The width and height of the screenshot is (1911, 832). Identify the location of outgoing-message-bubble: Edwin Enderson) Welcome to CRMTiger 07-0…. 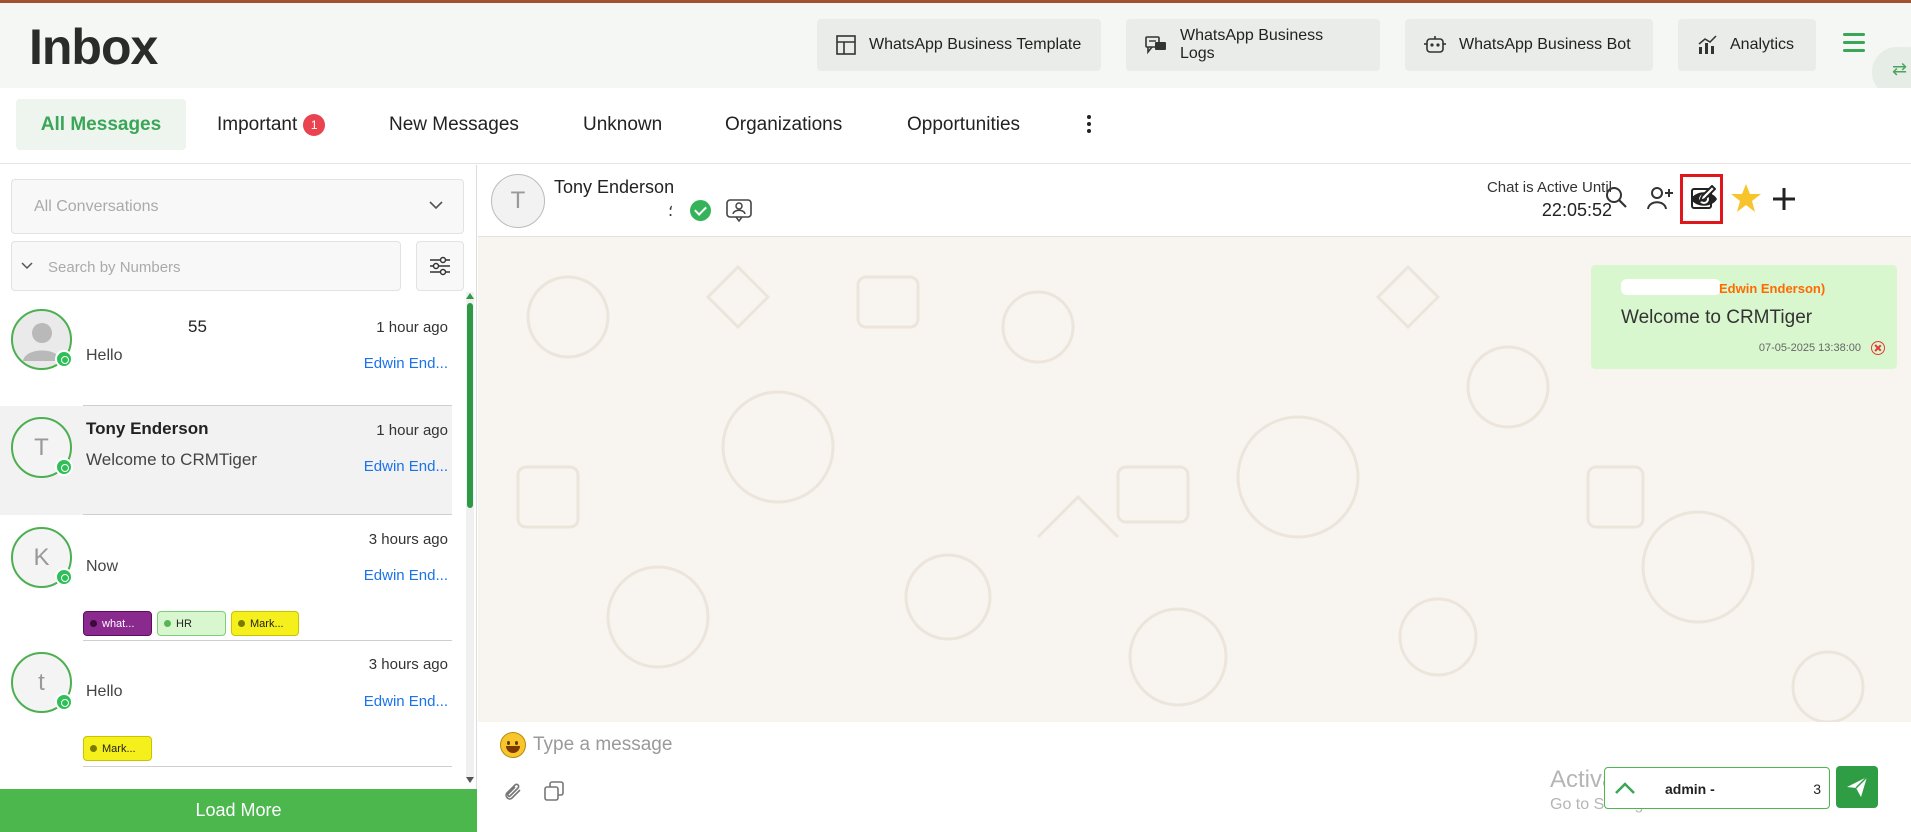
(1744, 317).